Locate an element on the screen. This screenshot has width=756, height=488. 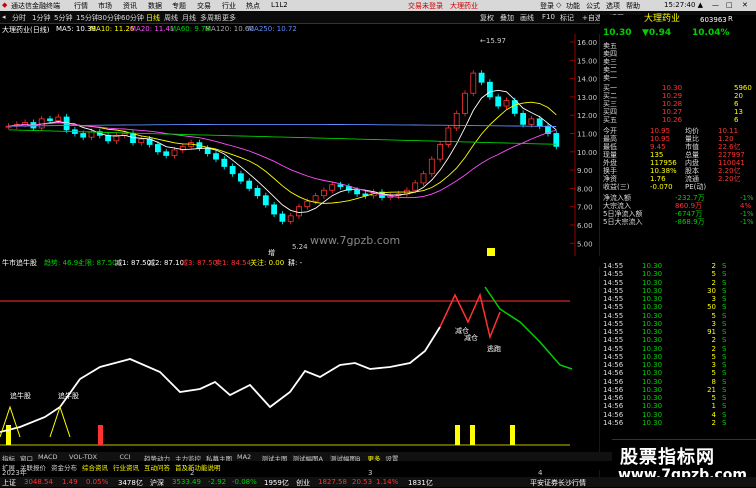
menu-shichang: 市场 is located at coordinates (105, 6).